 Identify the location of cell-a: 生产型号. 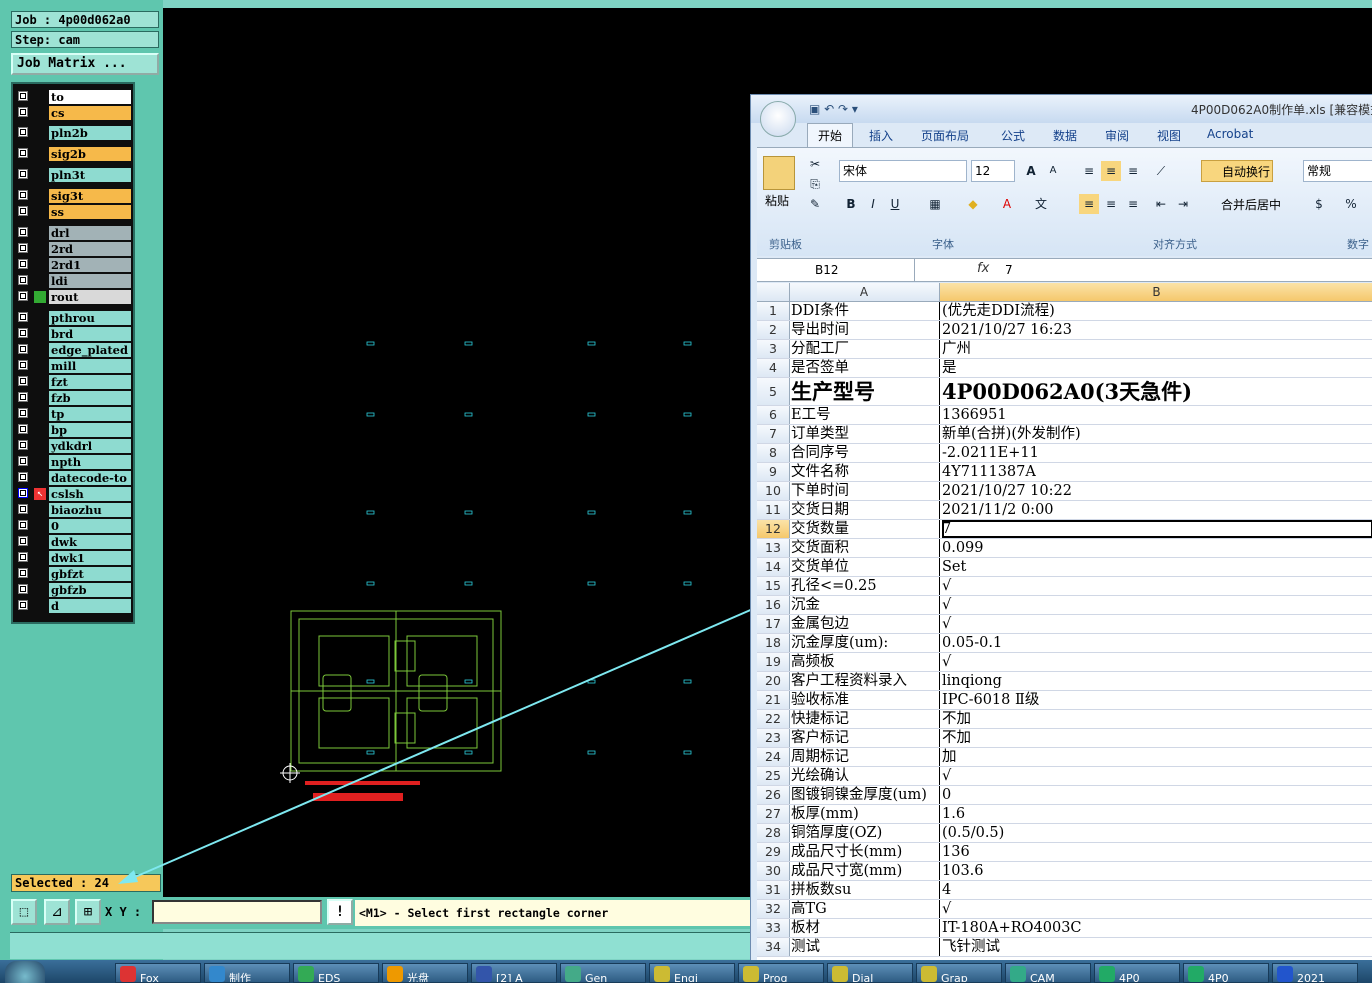
(865, 391).